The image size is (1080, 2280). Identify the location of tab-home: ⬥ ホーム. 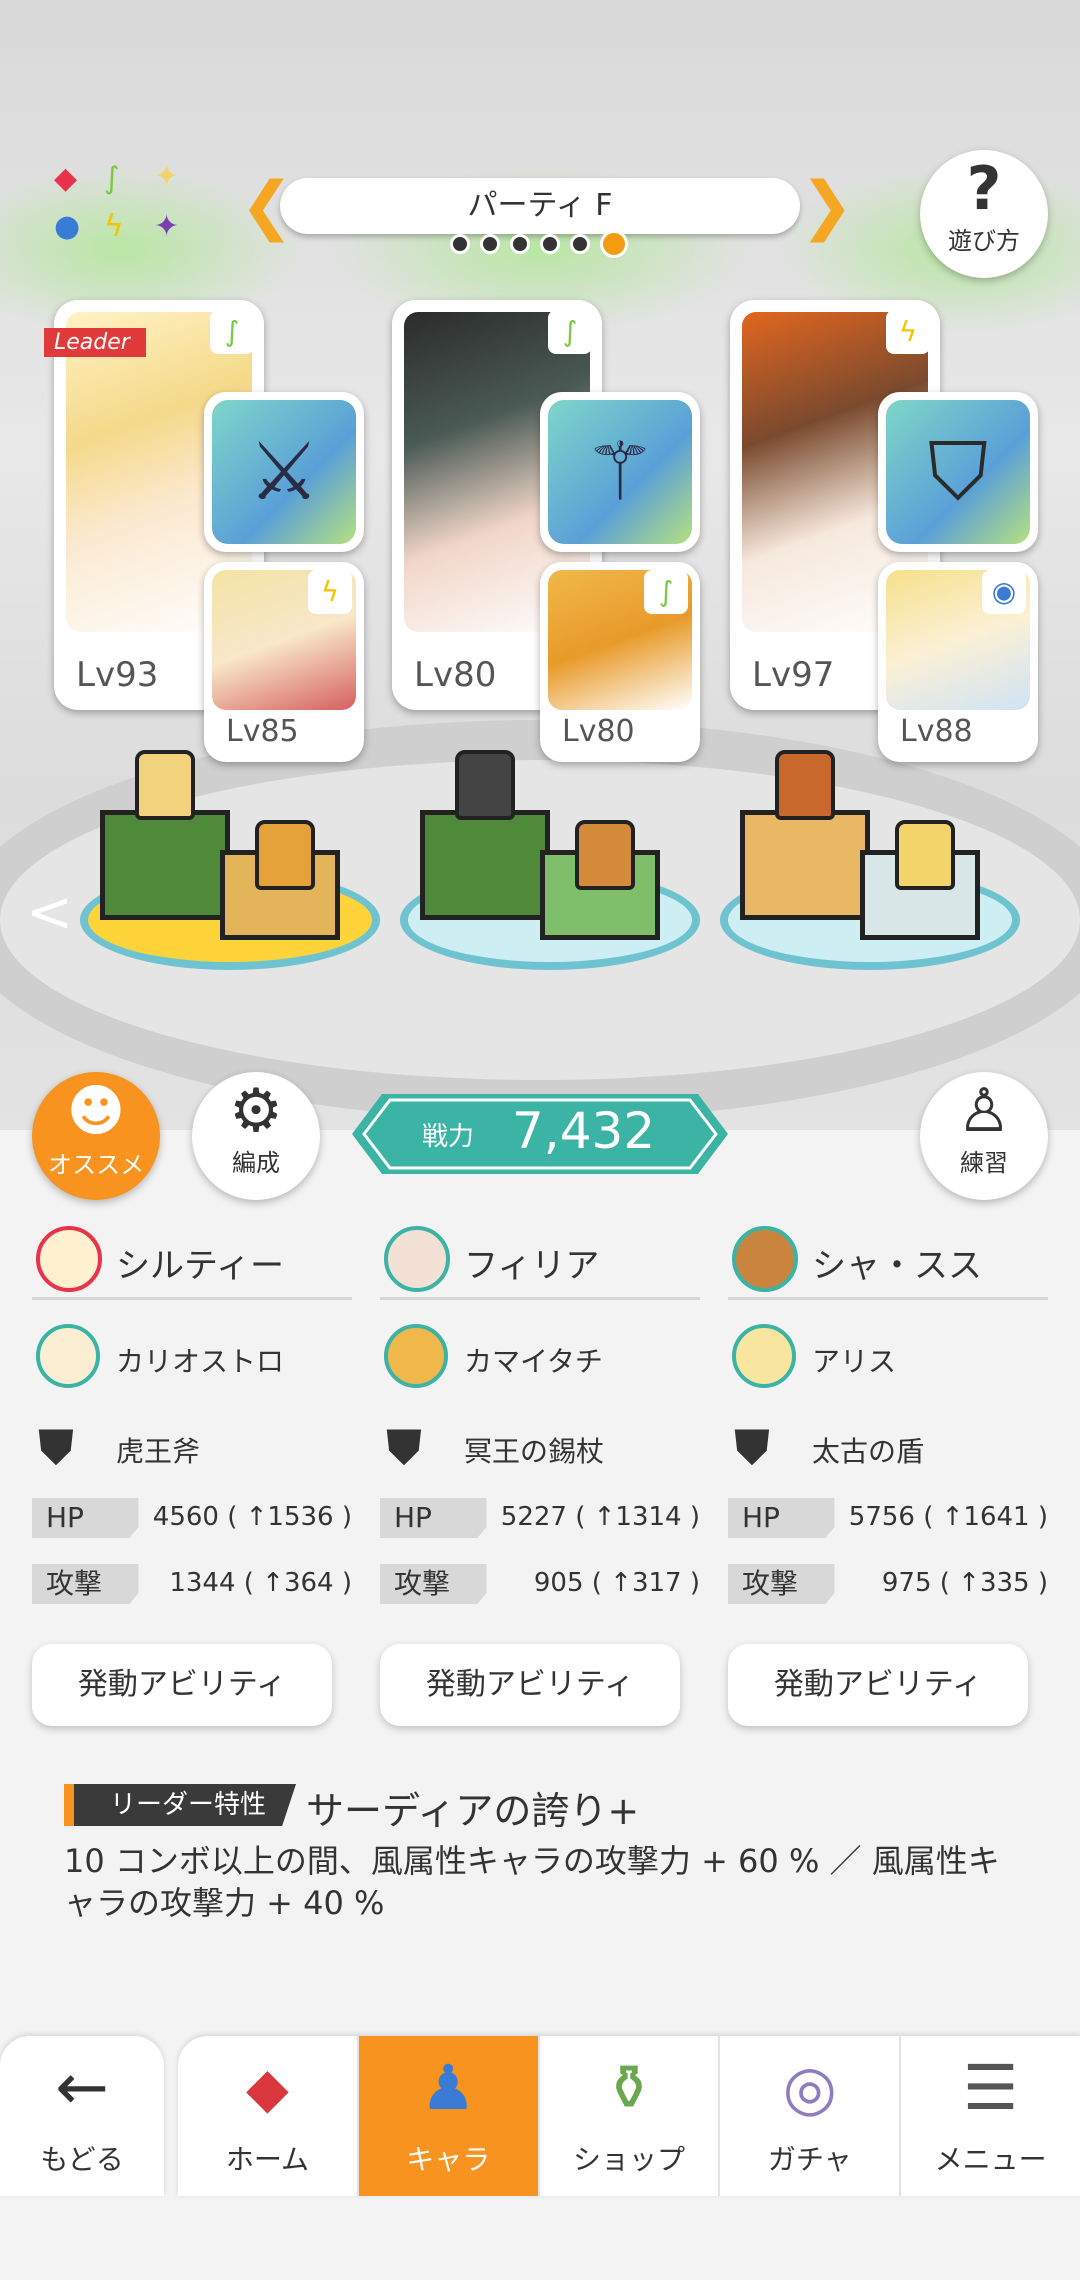
(268, 2116).